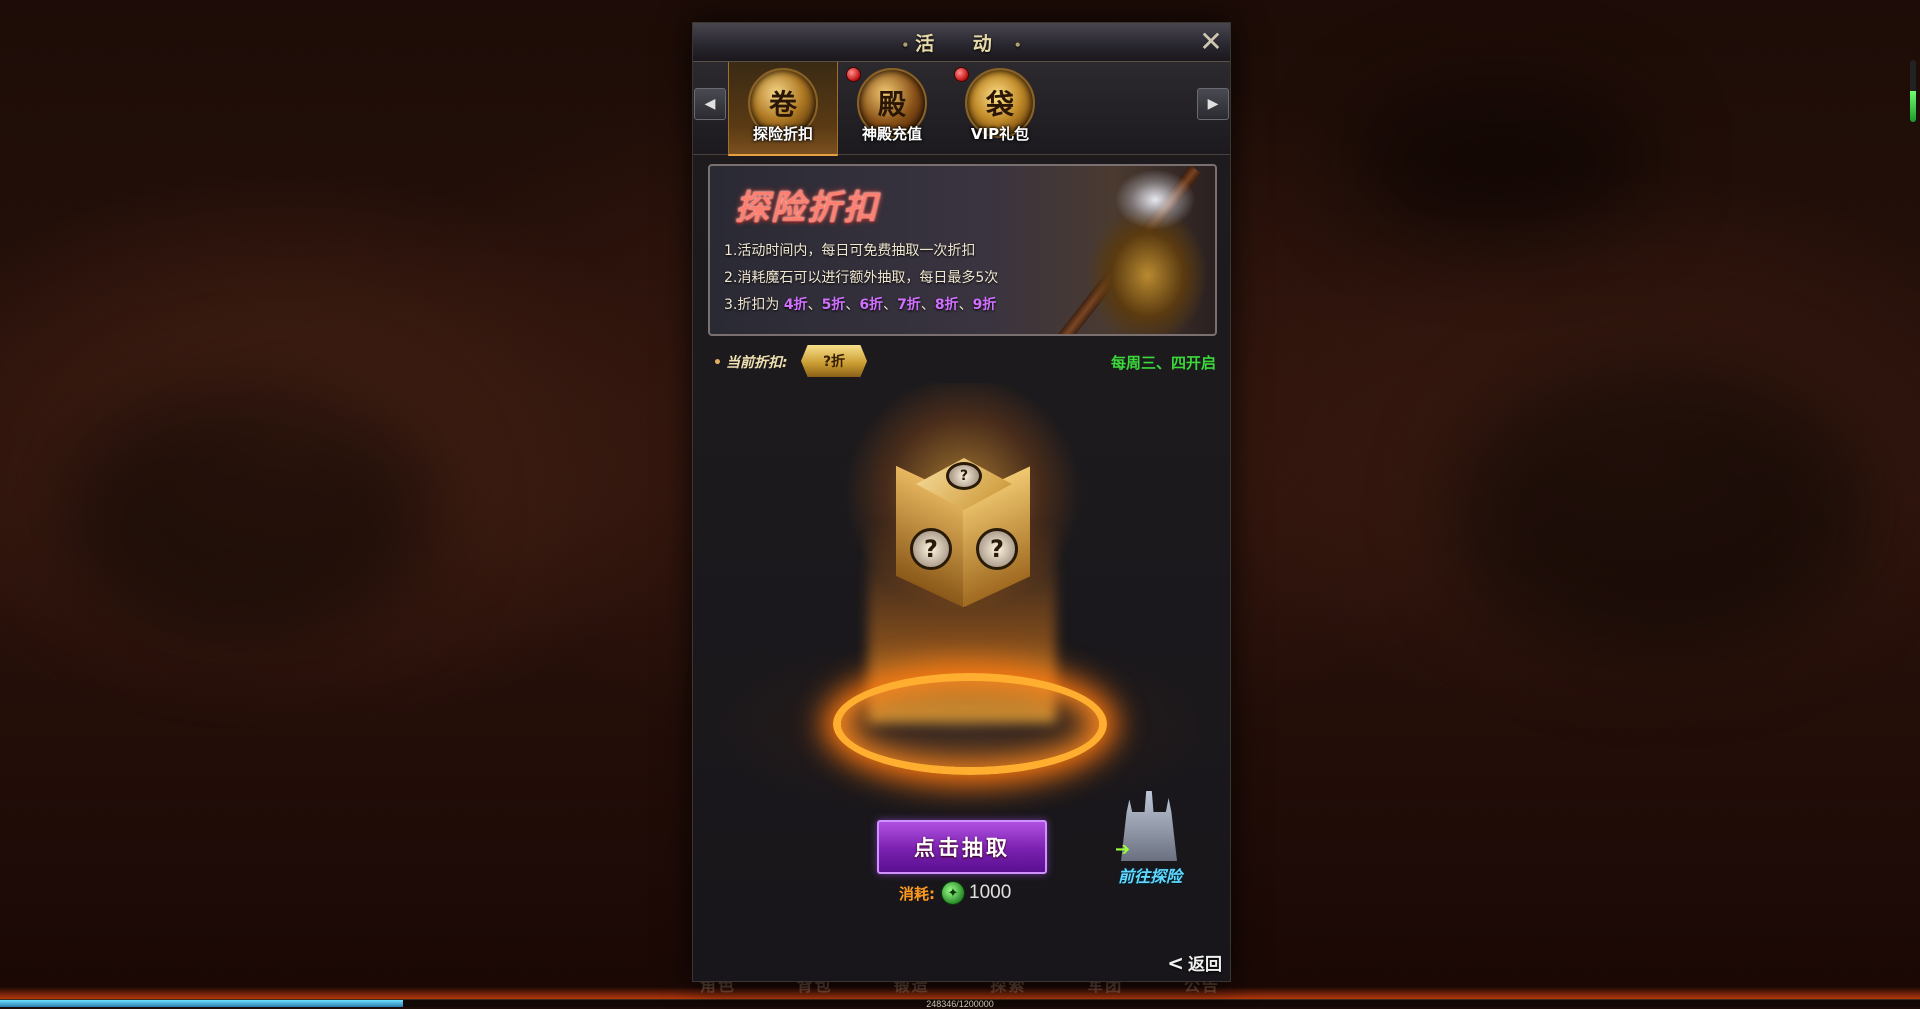 This screenshot has height=1009, width=1920. I want to click on back-label: 返回, so click(1205, 965).